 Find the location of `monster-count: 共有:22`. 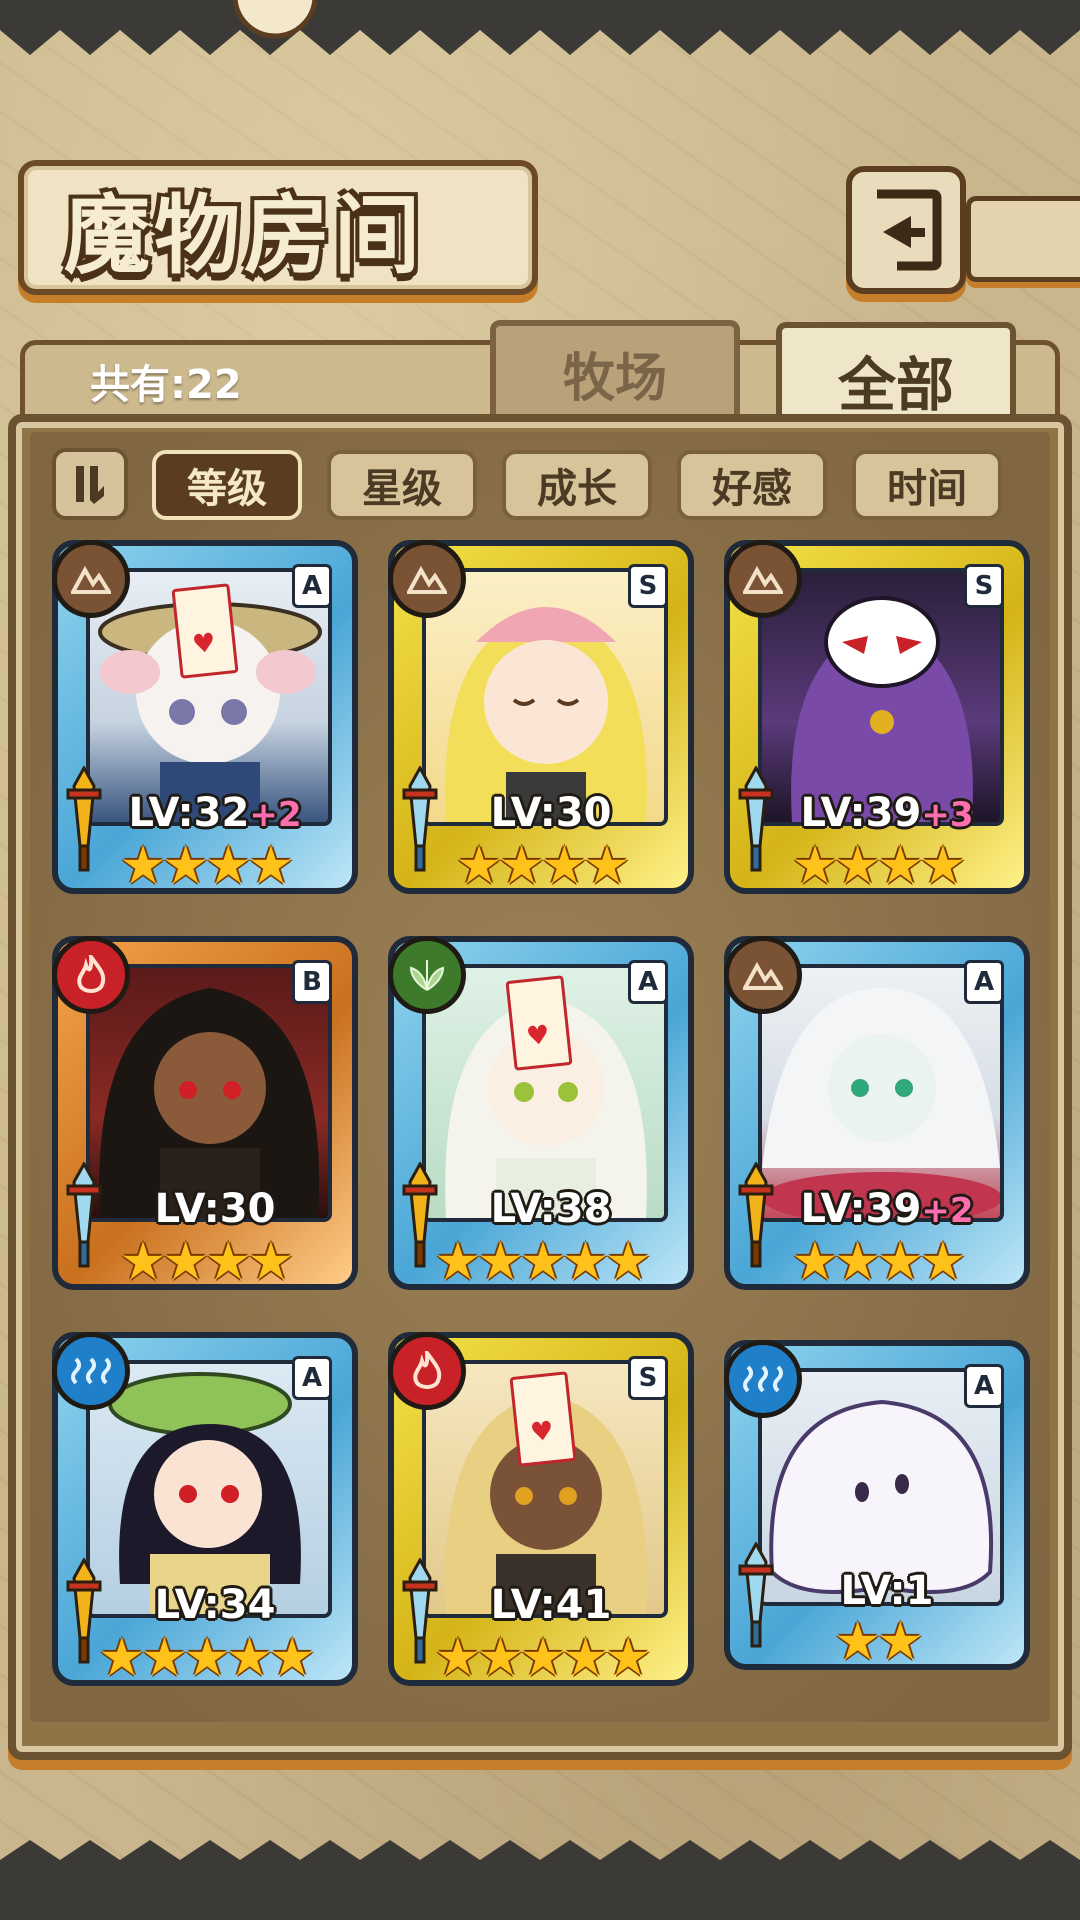

monster-count: 共有:22 is located at coordinates (166, 385).